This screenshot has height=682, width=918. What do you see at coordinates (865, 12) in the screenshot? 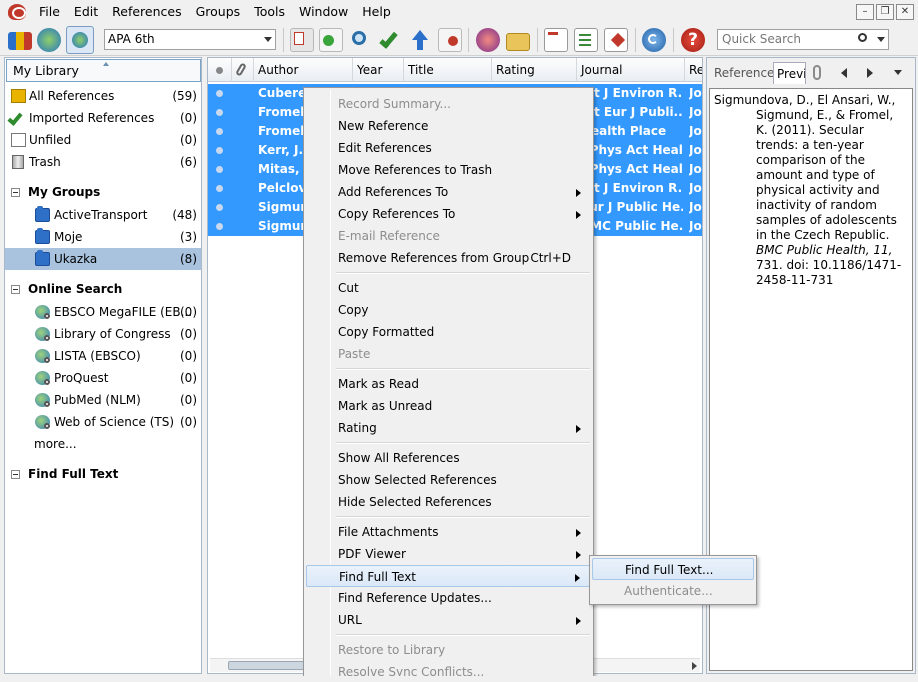
I see `minimize-icon: –` at bounding box center [865, 12].